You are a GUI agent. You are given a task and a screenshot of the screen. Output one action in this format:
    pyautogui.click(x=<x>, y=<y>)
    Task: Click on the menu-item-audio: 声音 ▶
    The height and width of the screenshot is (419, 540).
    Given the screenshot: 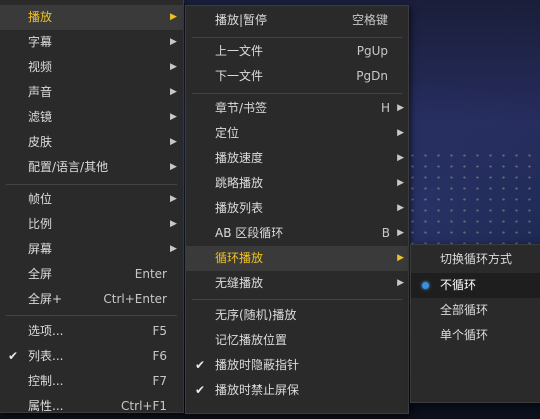 What is the action you would take?
    pyautogui.click(x=91, y=92)
    